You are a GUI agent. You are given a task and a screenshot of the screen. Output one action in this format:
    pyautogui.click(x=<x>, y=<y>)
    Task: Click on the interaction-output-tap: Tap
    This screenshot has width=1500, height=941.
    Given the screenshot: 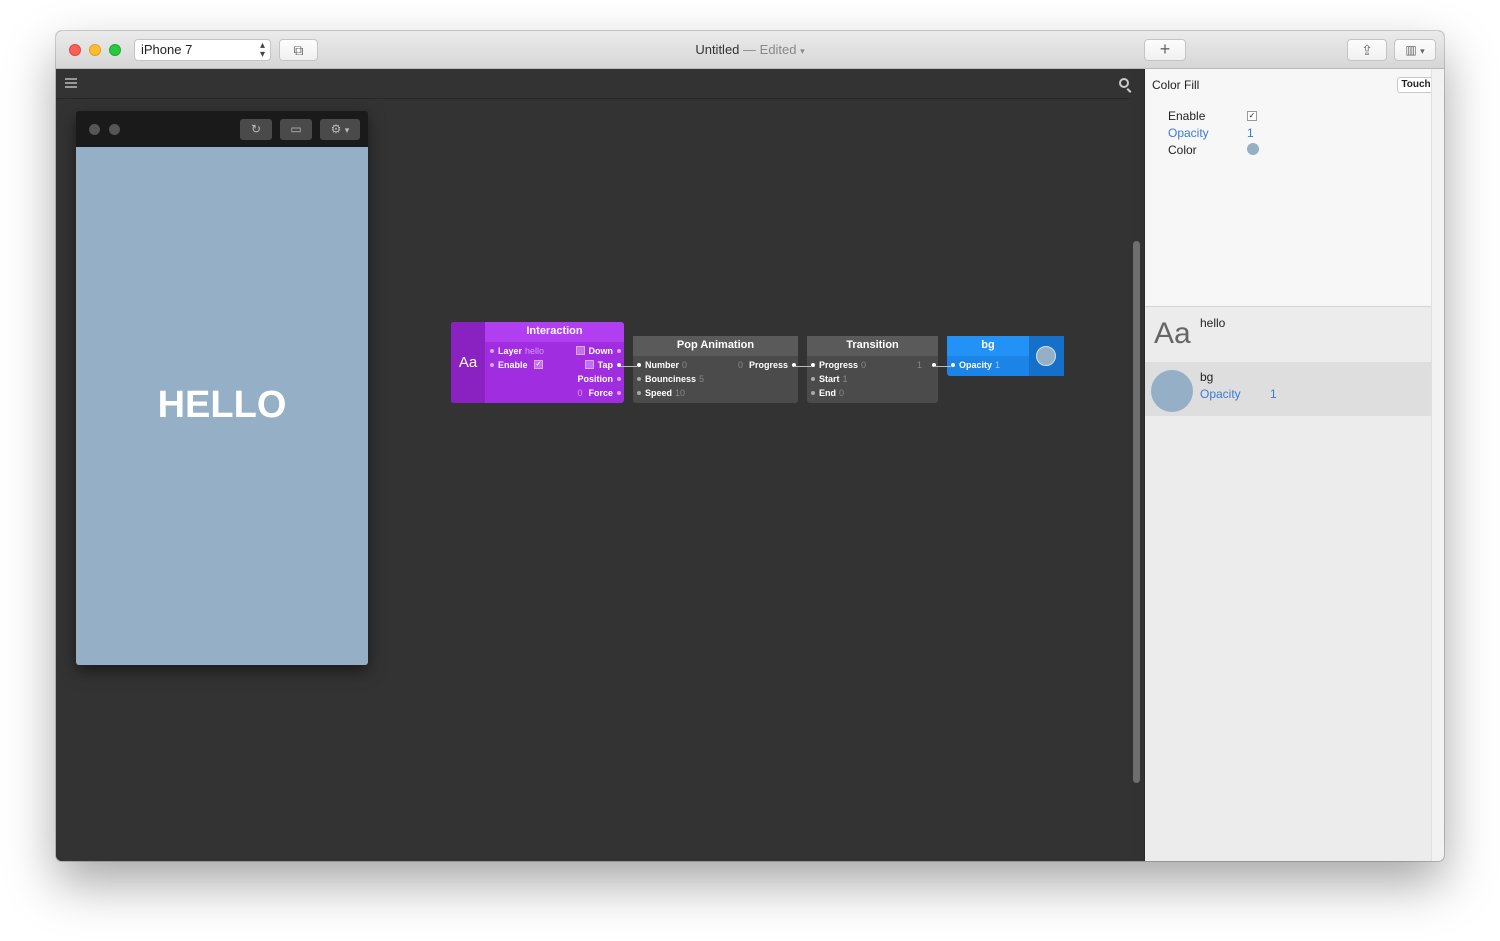 What is the action you would take?
    pyautogui.click(x=602, y=365)
    